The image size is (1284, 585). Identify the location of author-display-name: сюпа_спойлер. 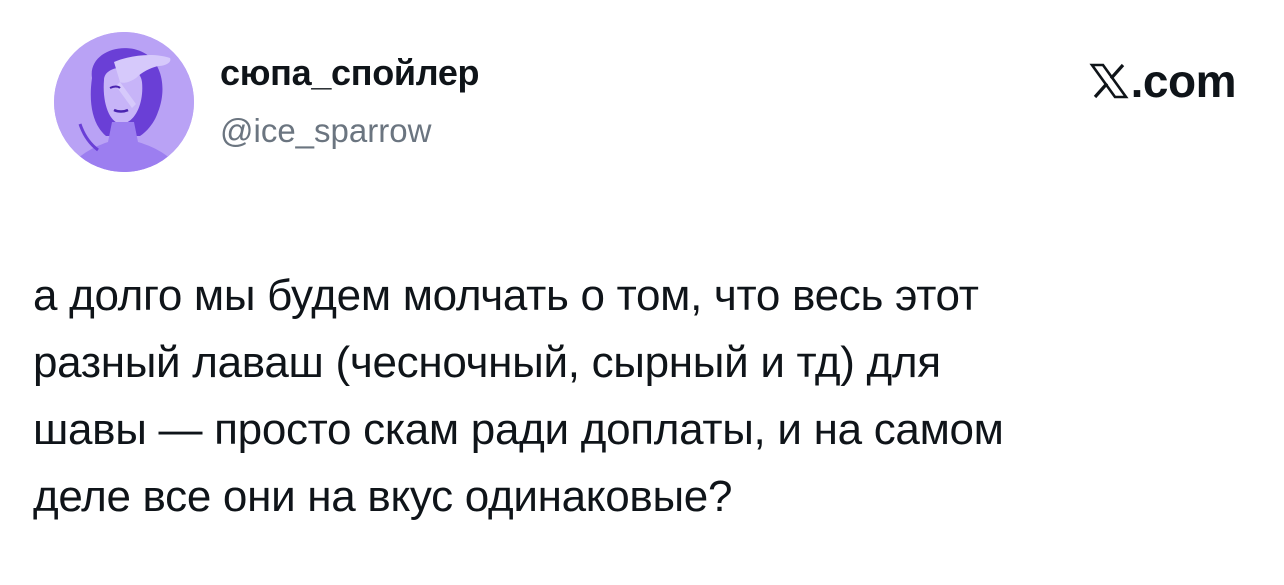
(350, 73).